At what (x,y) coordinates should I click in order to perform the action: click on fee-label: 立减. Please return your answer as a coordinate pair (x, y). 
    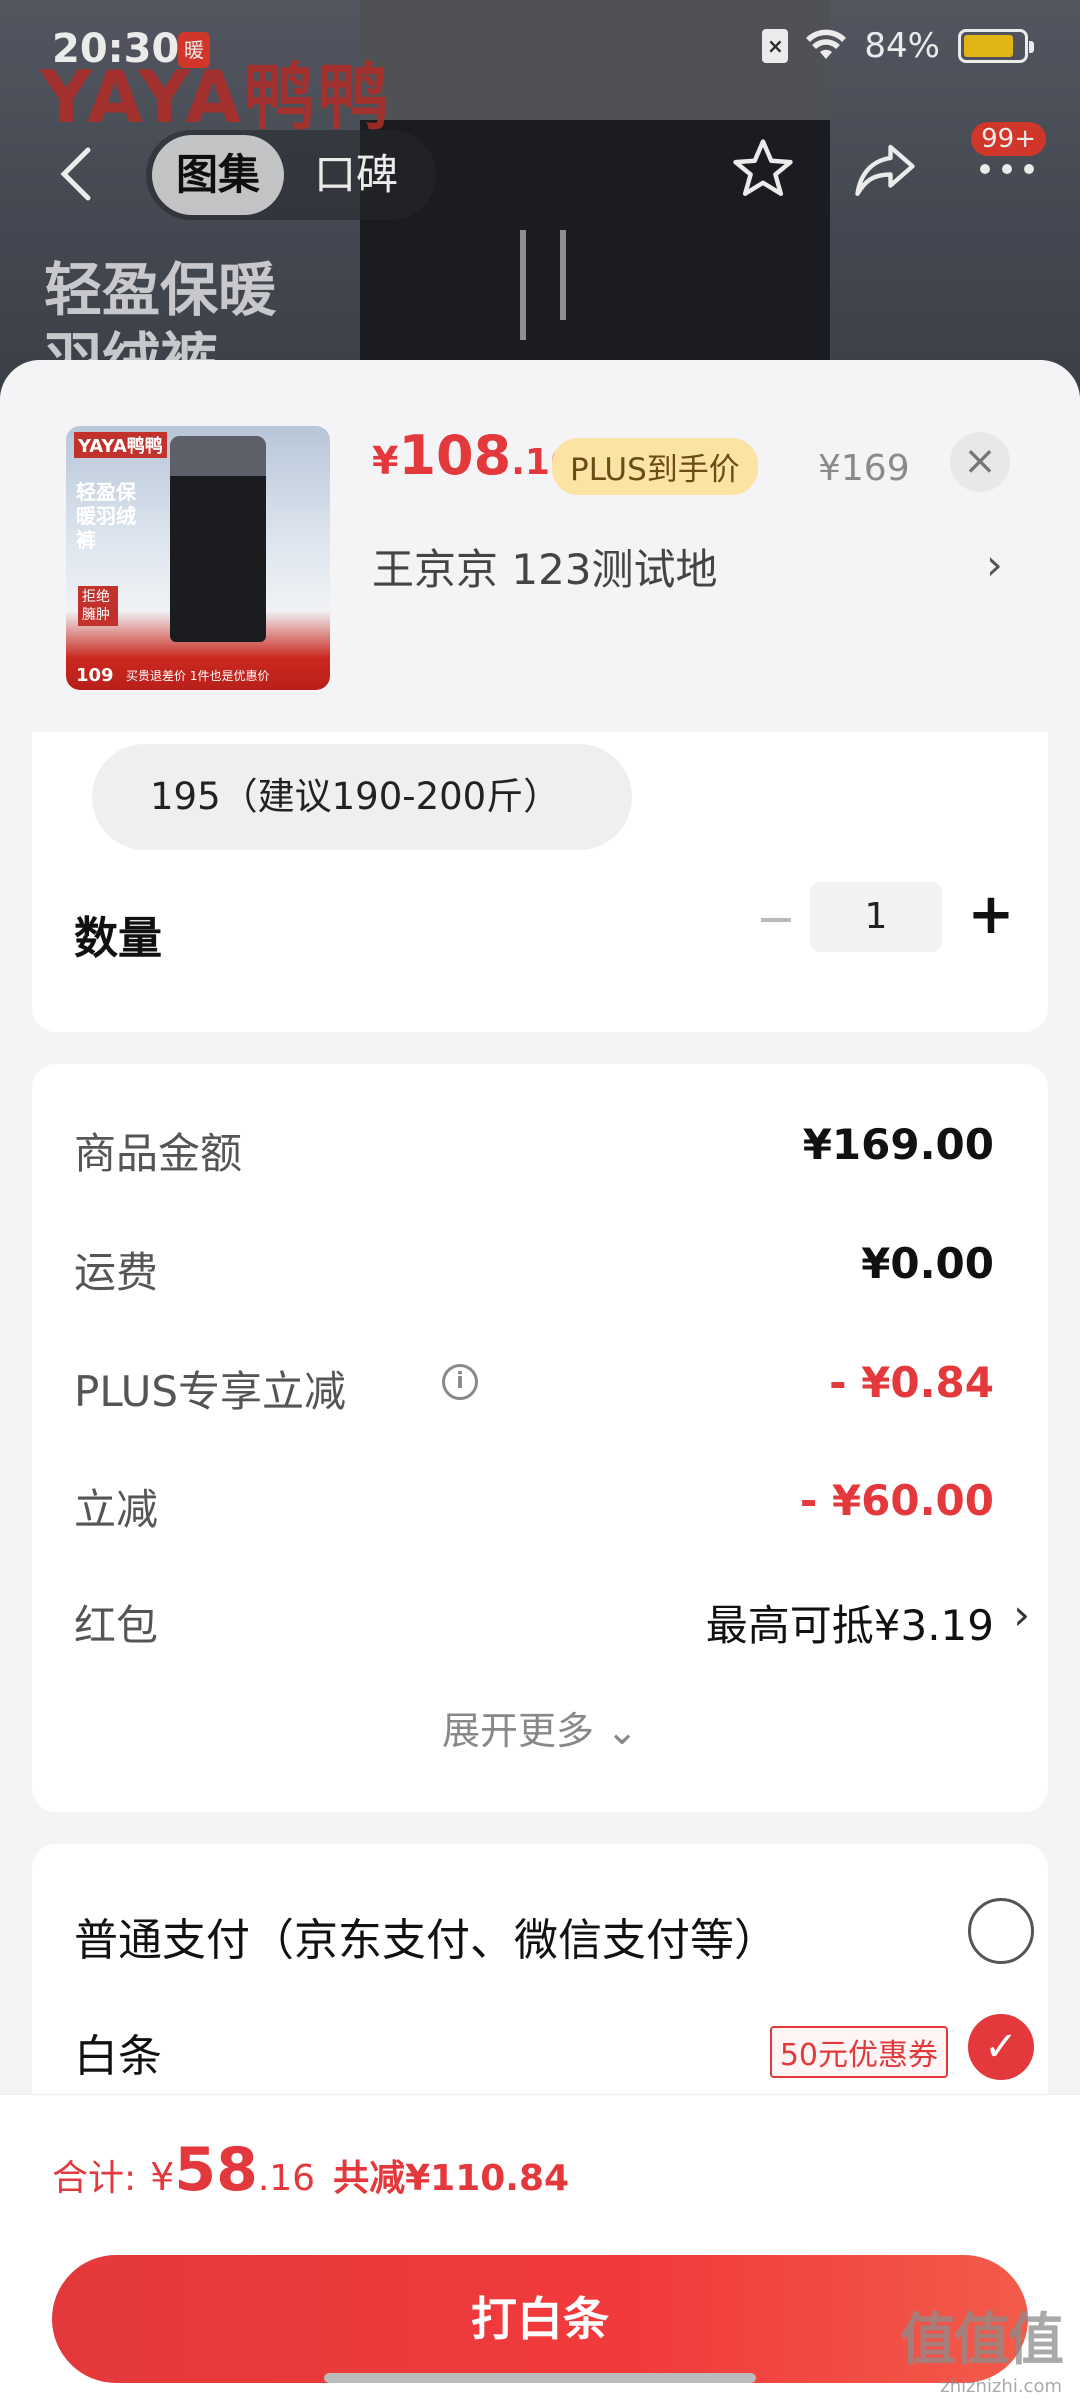
    Looking at the image, I should click on (116, 1509).